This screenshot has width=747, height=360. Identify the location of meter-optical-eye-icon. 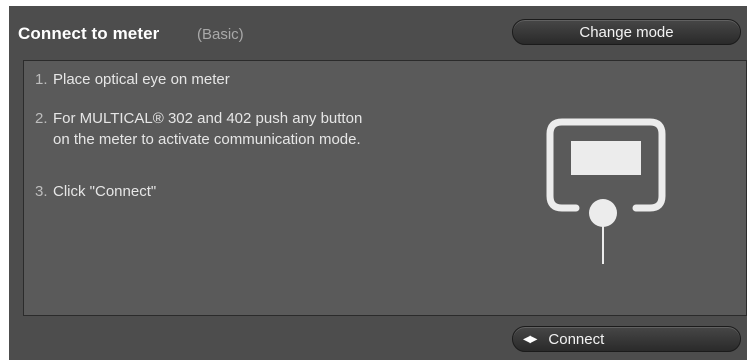
(606, 191).